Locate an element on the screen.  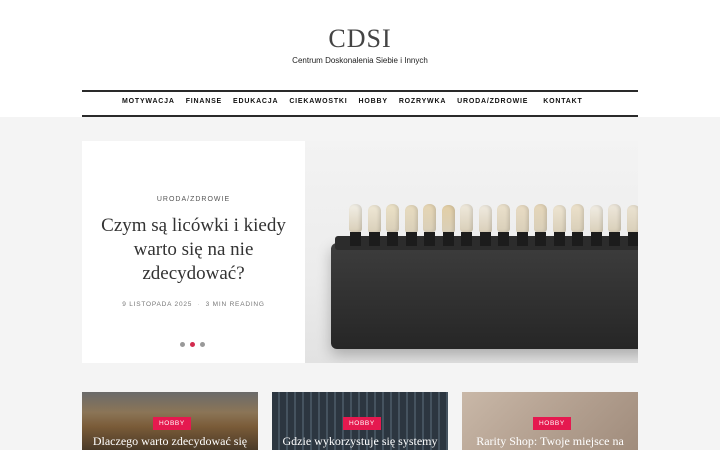
slide-meta: 9 LISTOPADA 2025 · 3 MIN READING is located at coordinates (193, 304).